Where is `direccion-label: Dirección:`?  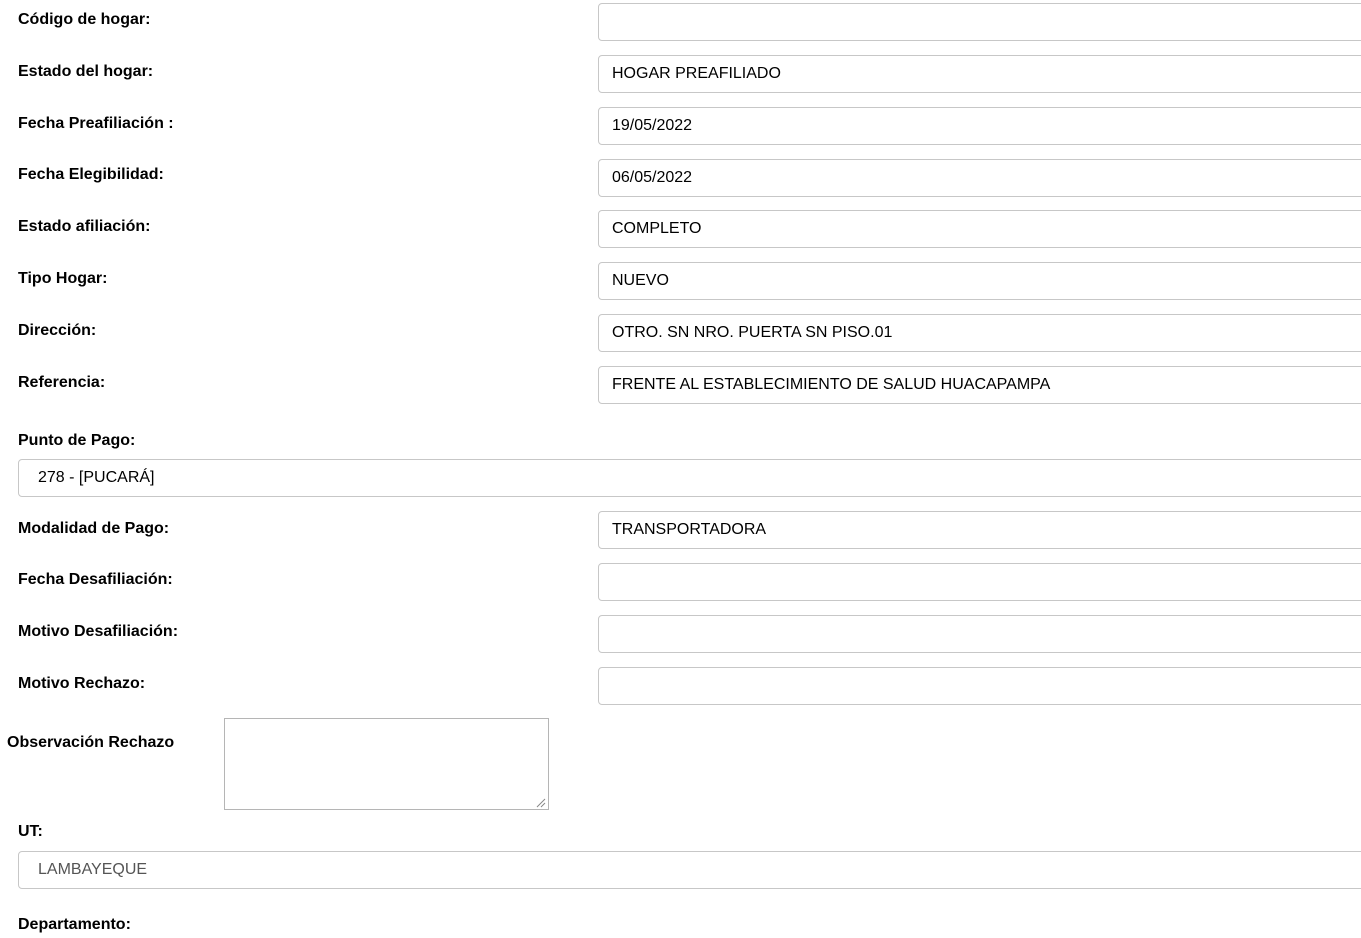 direccion-label: Dirección: is located at coordinates (57, 330).